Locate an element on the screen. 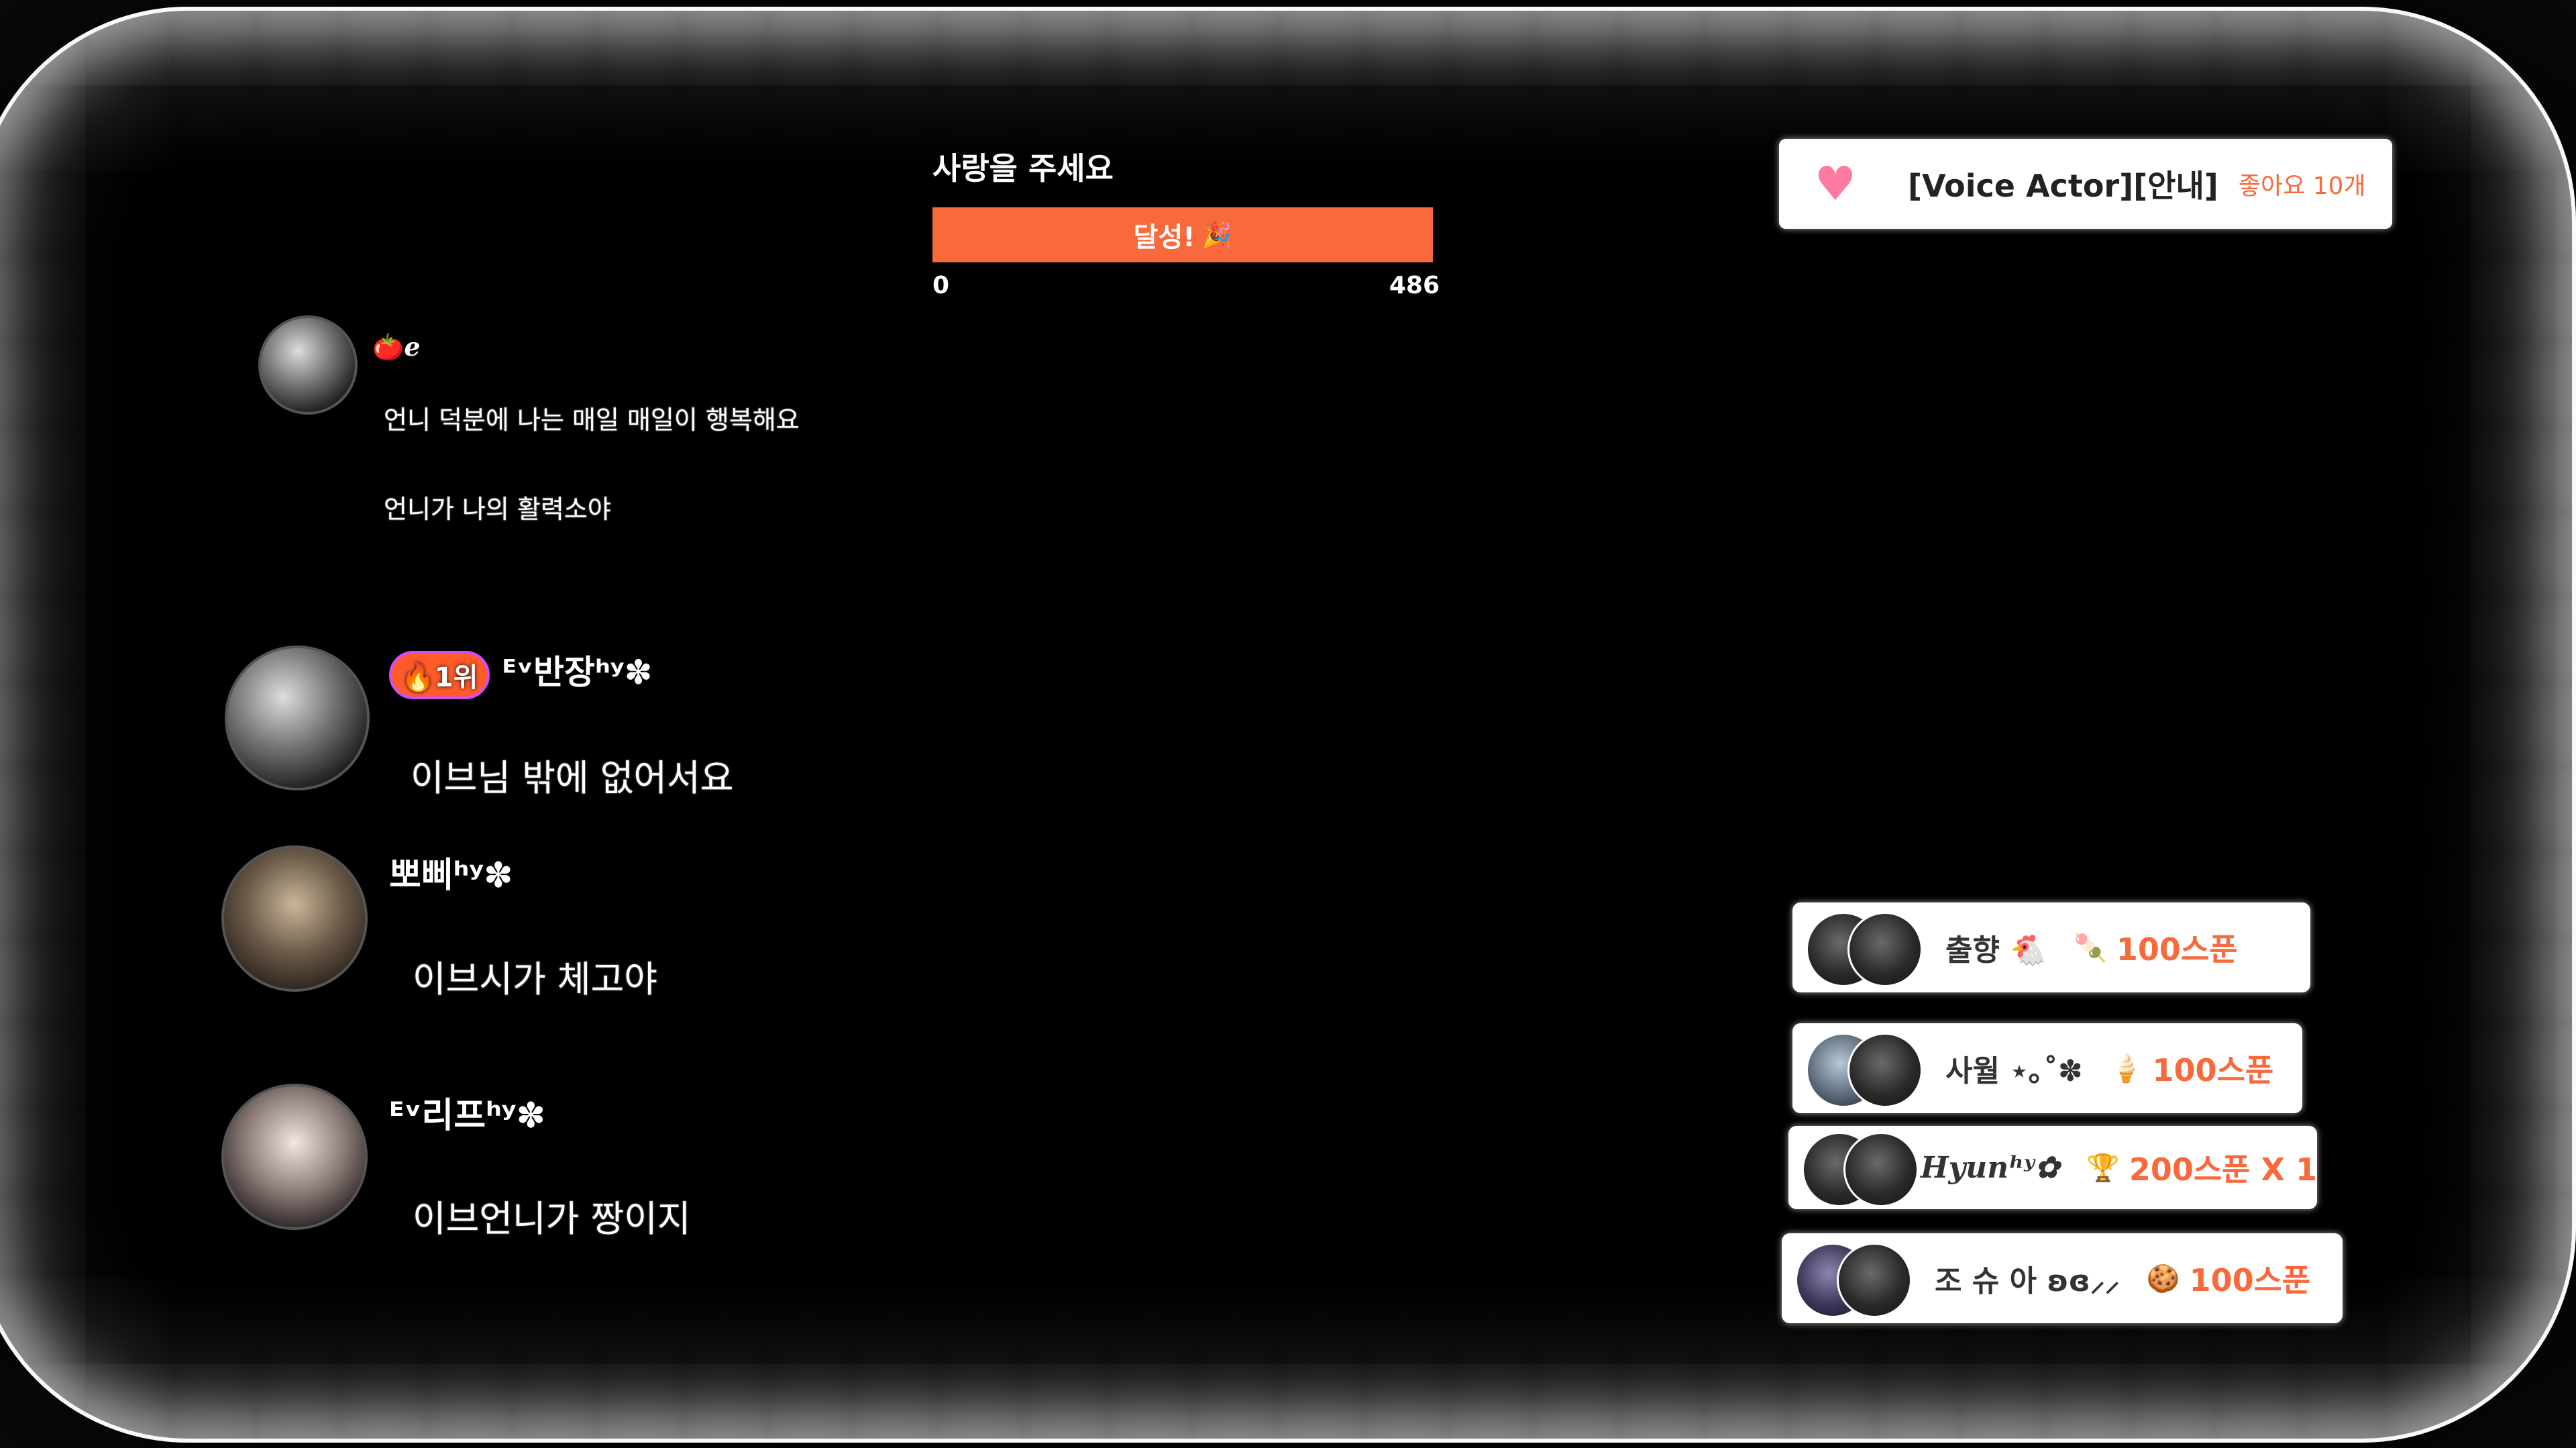  heart-icon: ♥ is located at coordinates (1835, 183).